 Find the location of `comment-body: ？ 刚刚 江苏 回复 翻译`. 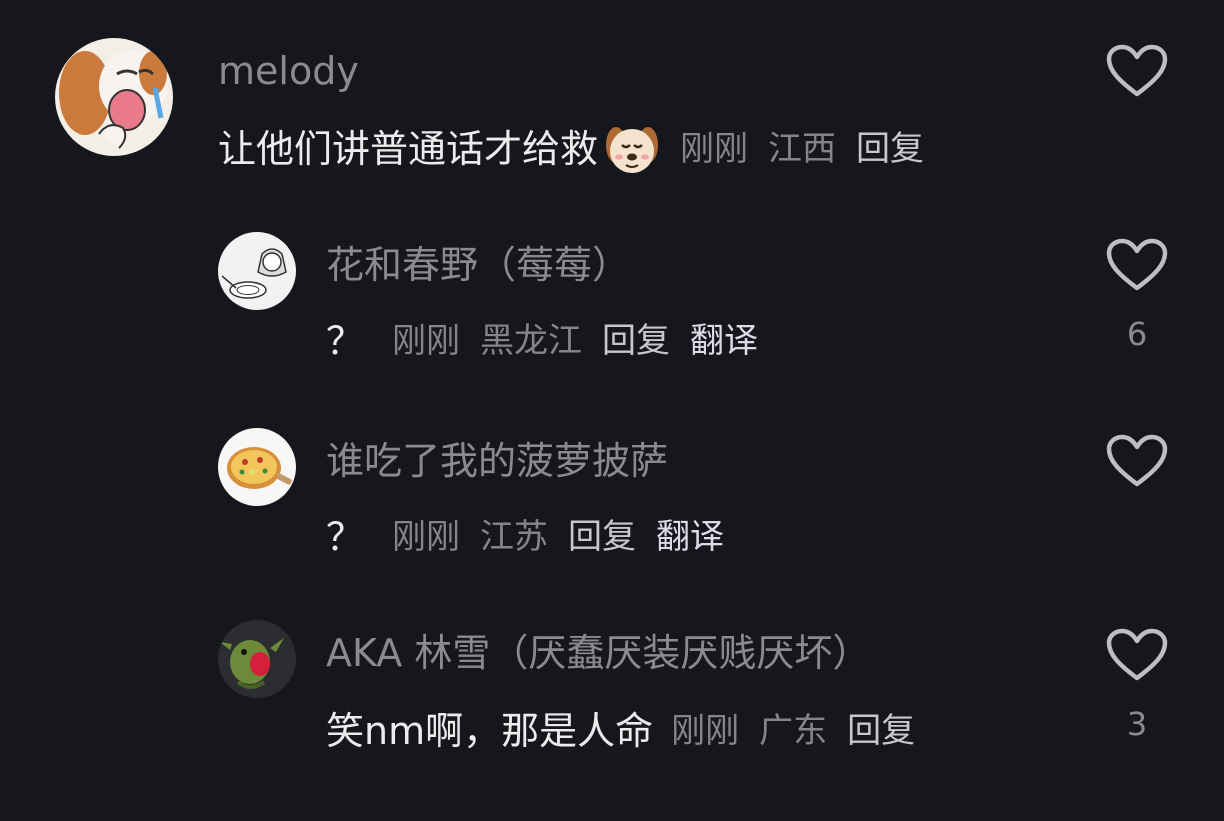

comment-body: ？ 刚刚 江苏 回复 翻译 is located at coordinates (525, 537).